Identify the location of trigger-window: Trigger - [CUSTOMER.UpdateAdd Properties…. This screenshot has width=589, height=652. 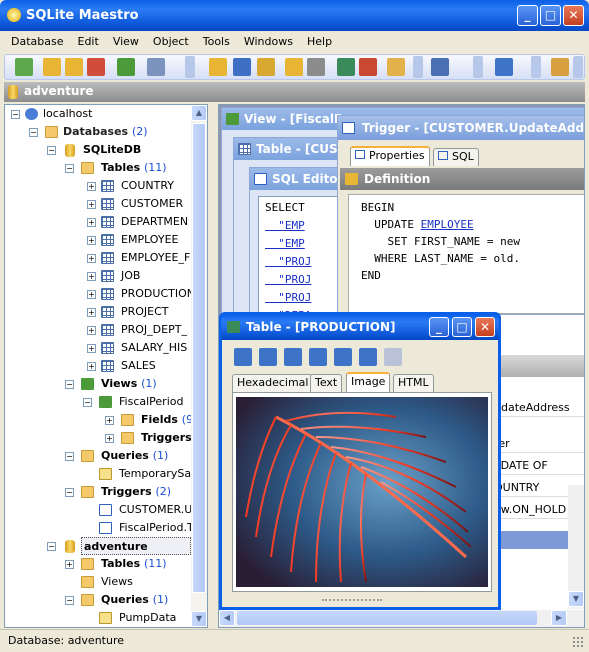
(460, 215).